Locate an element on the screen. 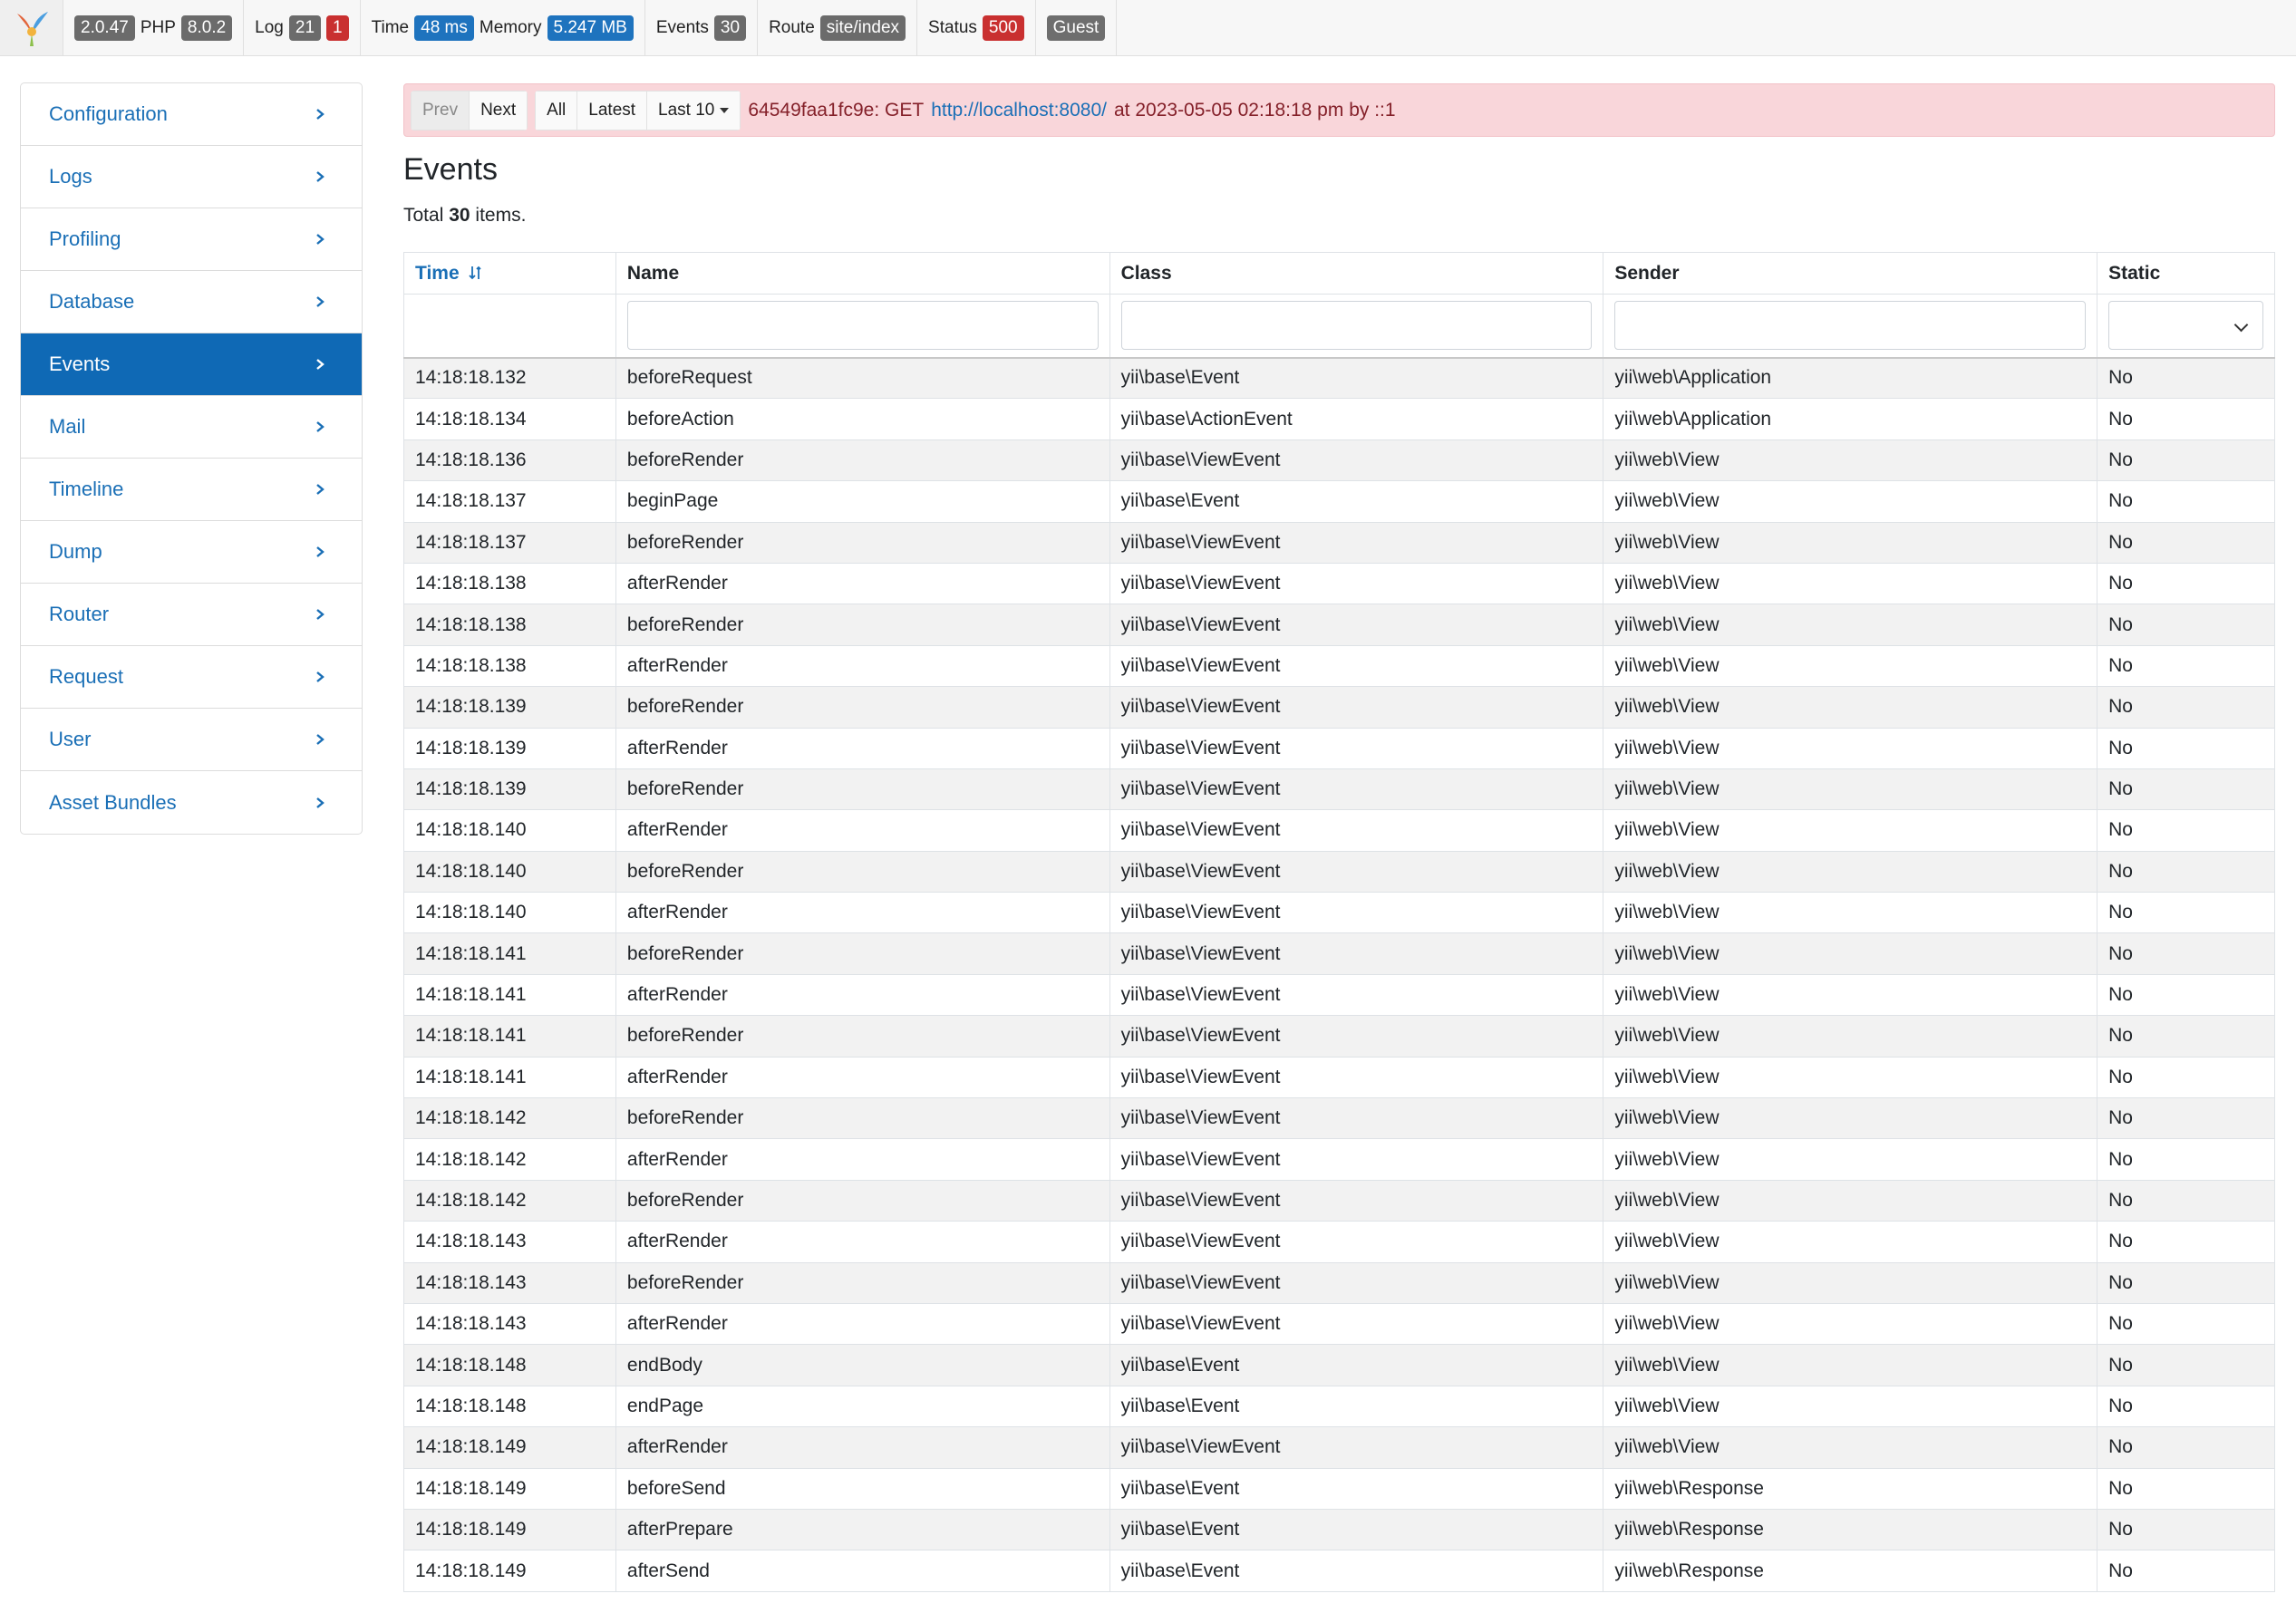  sidebar-item-router: Router is located at coordinates (191, 615).